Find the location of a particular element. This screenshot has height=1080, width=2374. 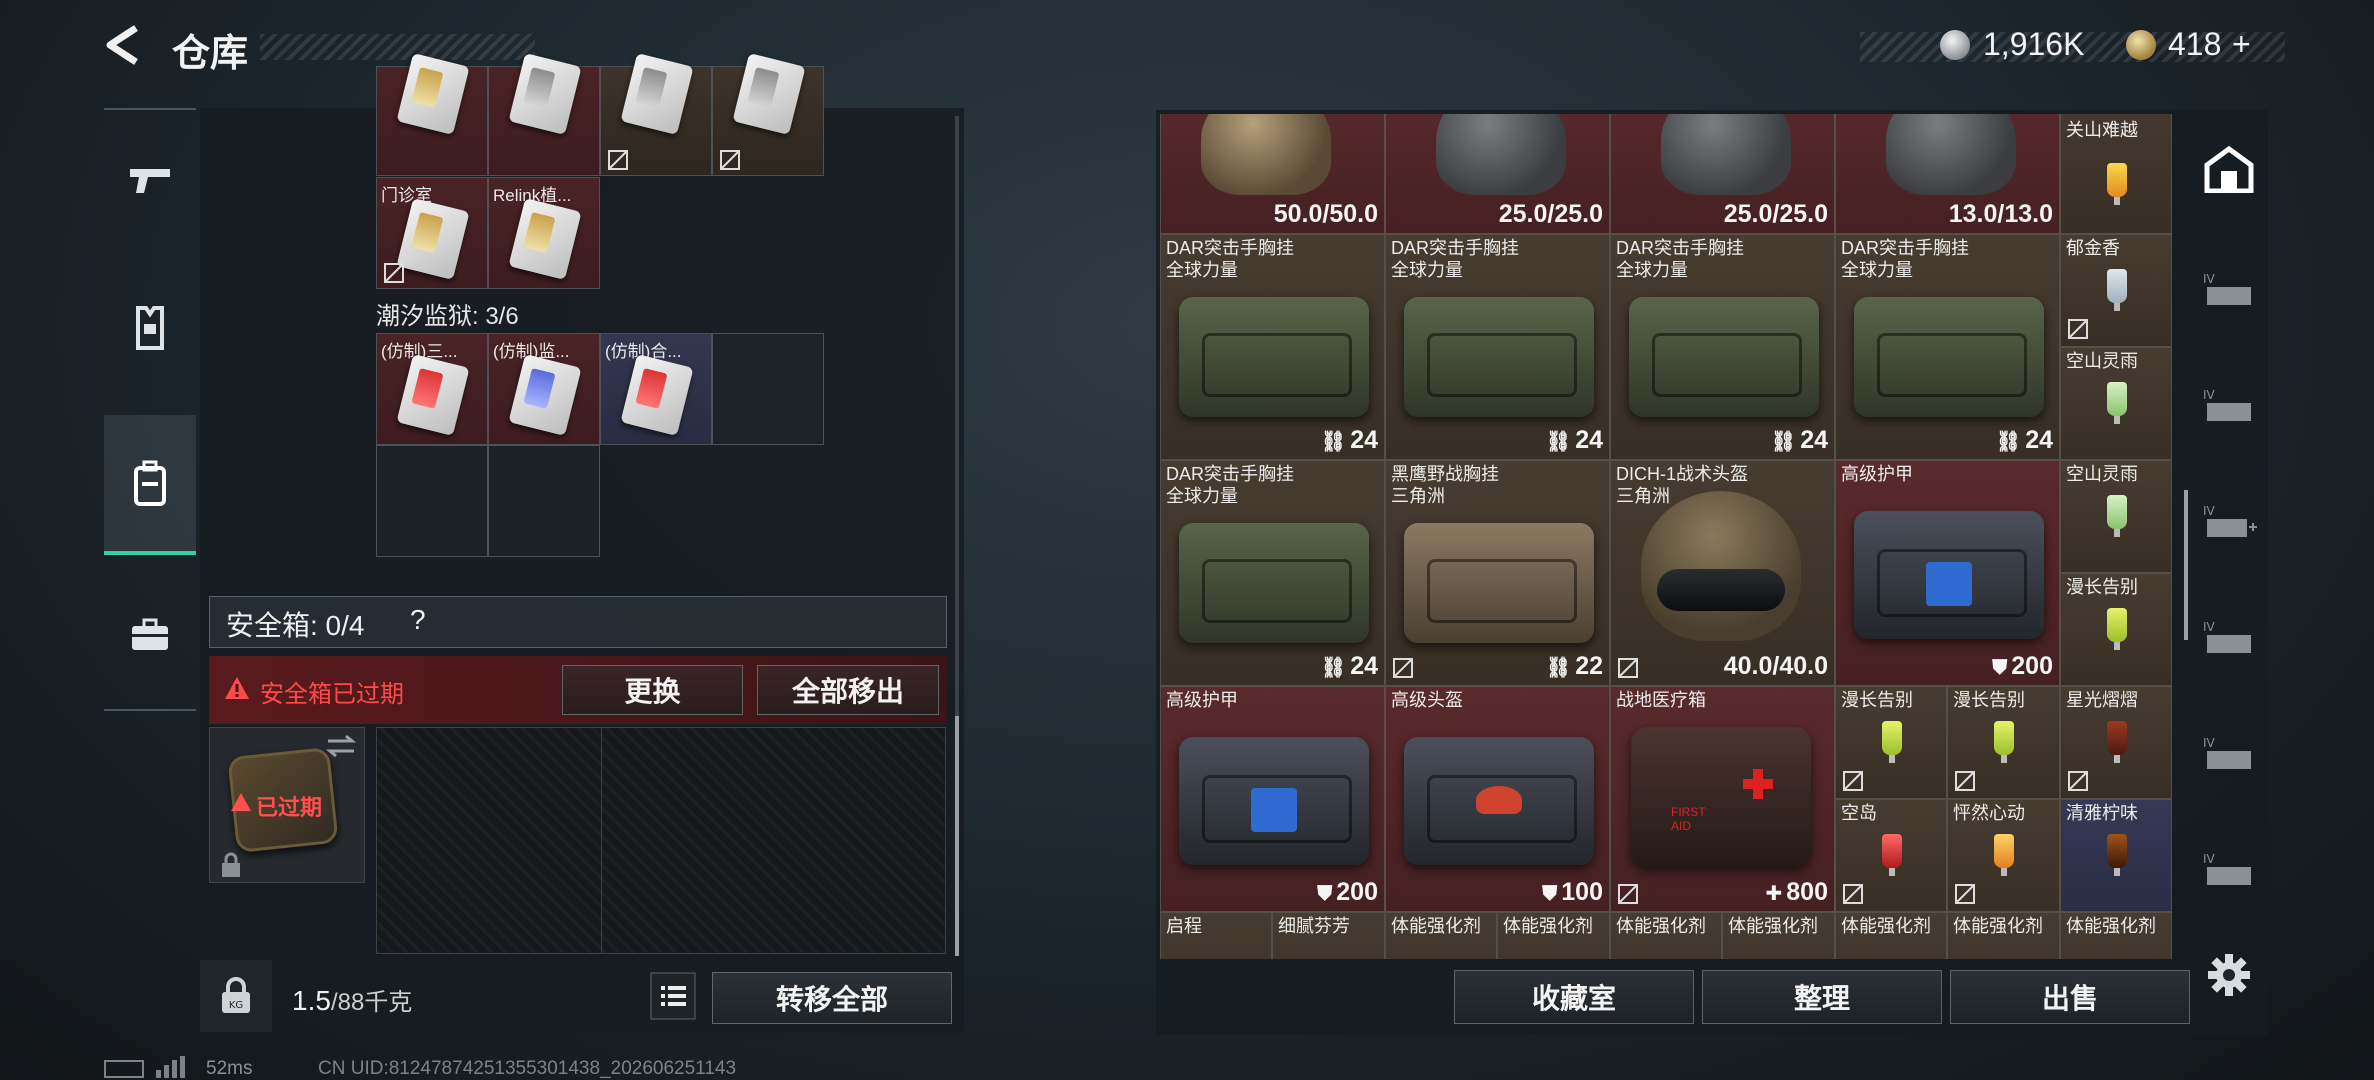

organize-button: 整理 is located at coordinates (1822, 997).